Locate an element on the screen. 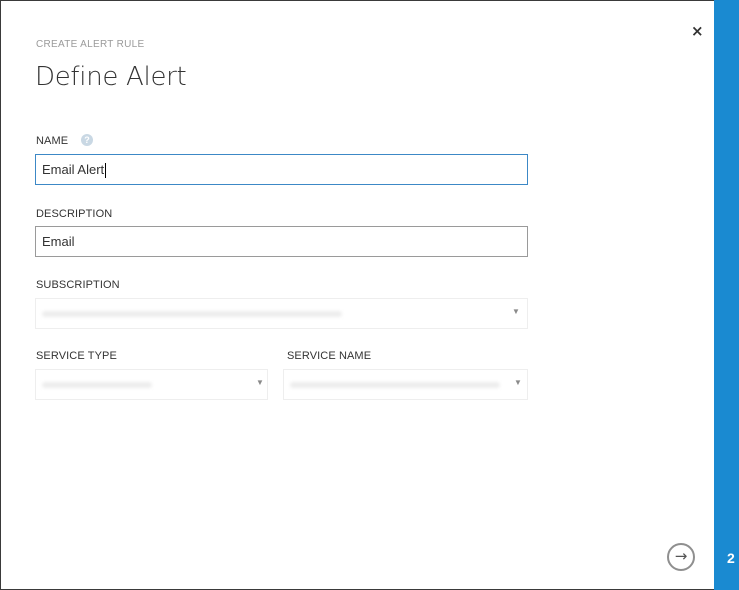 Image resolution: width=739 pixels, height=590 pixels. service-name-select: ▼ is located at coordinates (405, 384).